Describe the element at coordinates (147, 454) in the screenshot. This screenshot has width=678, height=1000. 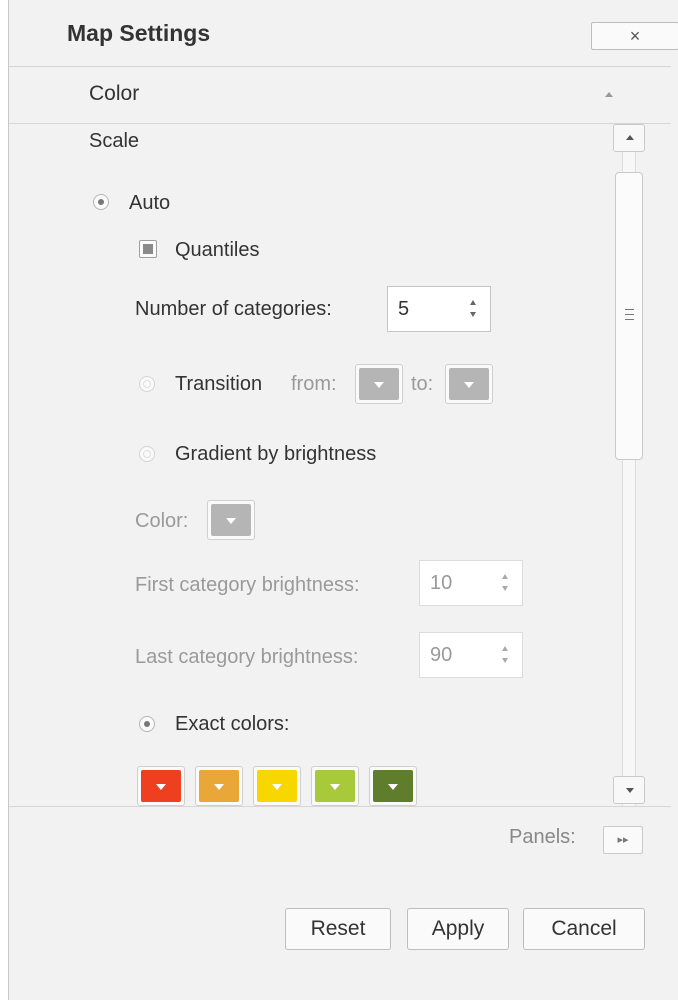
I see `gradient-radio` at that location.